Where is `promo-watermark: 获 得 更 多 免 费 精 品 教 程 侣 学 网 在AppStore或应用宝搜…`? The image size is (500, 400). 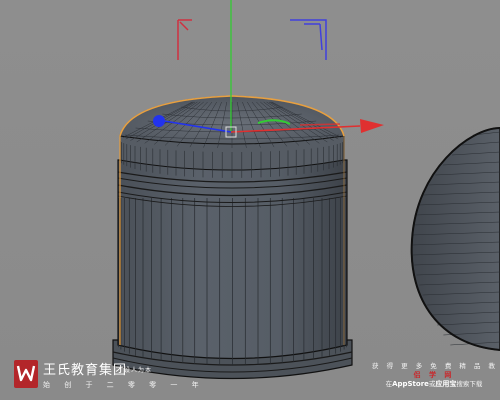 promo-watermark: 获 得 更 多 免 费 精 品 教 程 侣 学 网 在AppStore或应用宝搜… is located at coordinates (436, 378).